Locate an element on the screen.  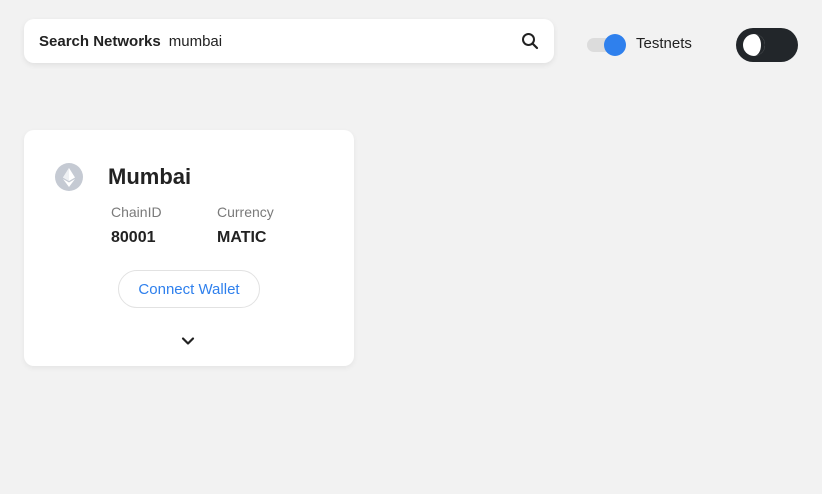
testnets-toggle is located at coordinates (607, 45).